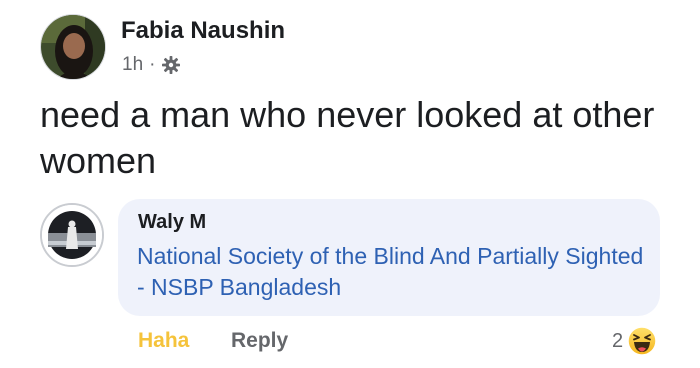 This screenshot has width=700, height=368. Describe the element at coordinates (642, 341) in the screenshot. I see `haha-emoji-icon` at that location.